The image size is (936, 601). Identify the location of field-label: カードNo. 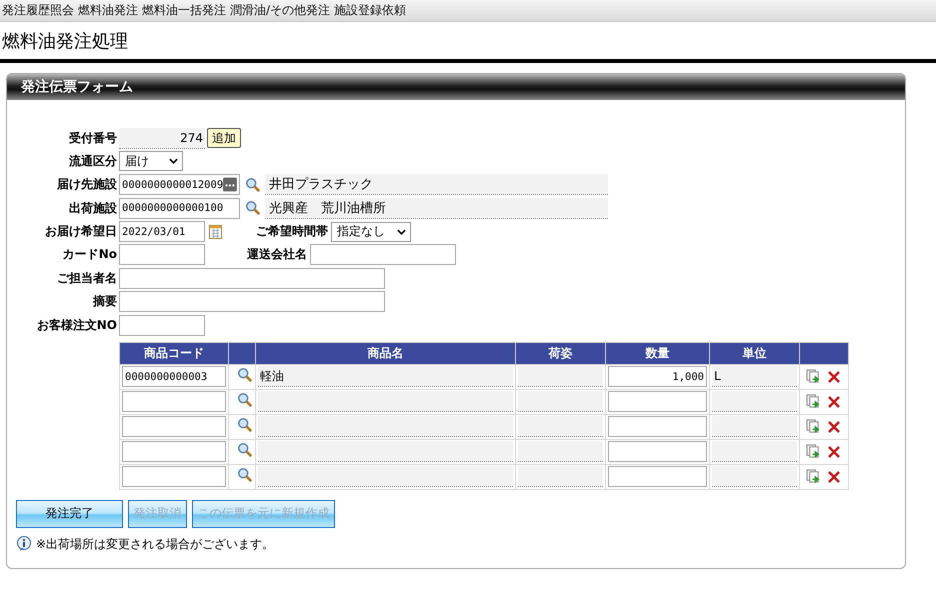
(90, 255).